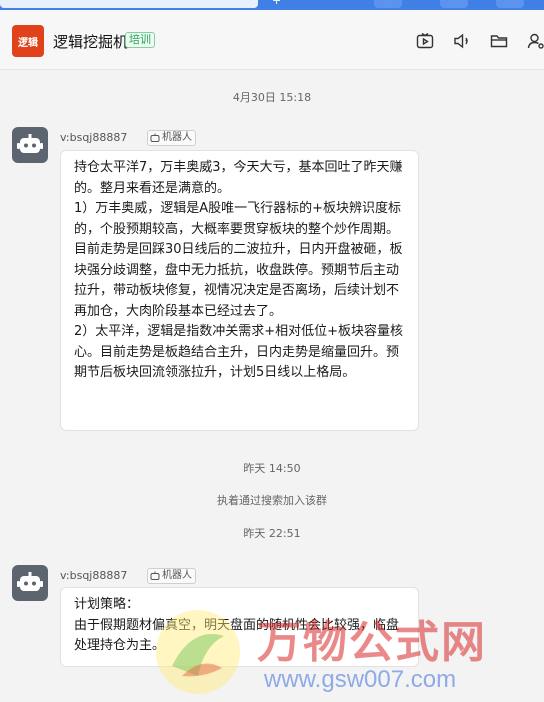 This screenshot has width=544, height=702. I want to click on window-top-bar: +, so click(272, 5).